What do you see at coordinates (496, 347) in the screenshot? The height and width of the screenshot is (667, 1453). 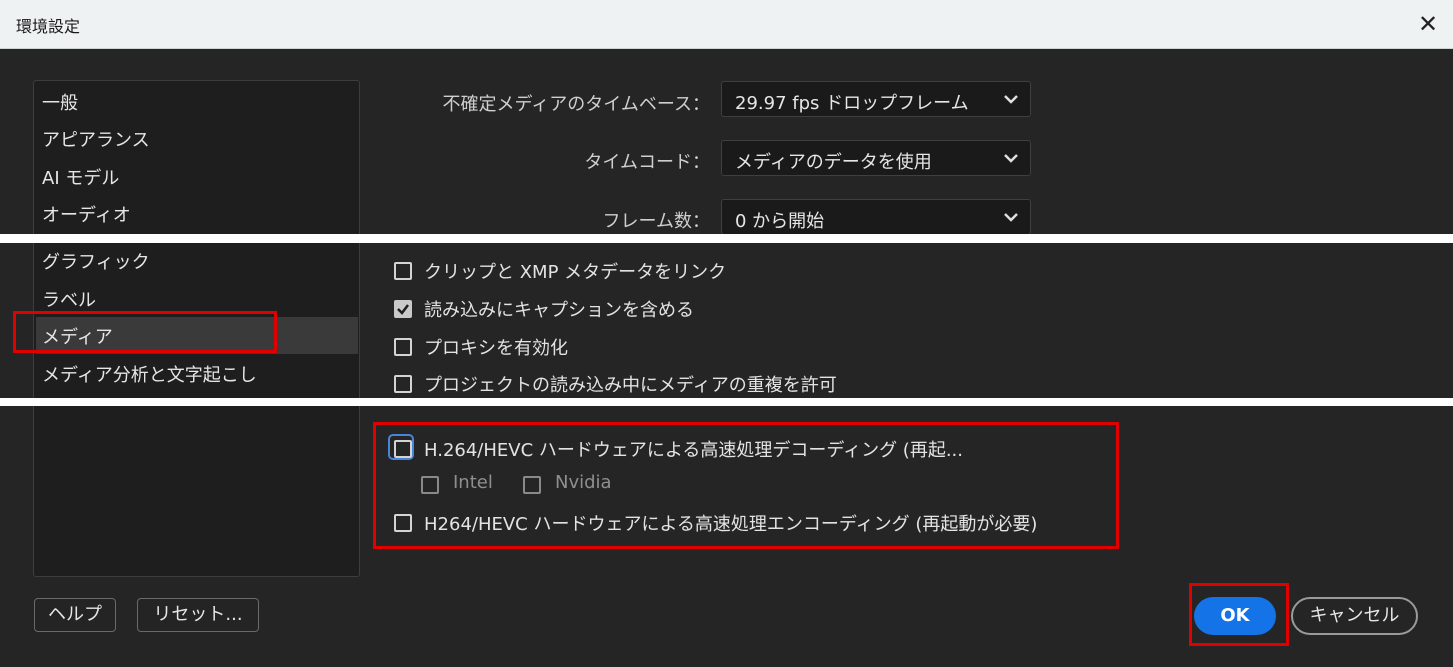 I see `proxies-label: プロキシを有効化` at bounding box center [496, 347].